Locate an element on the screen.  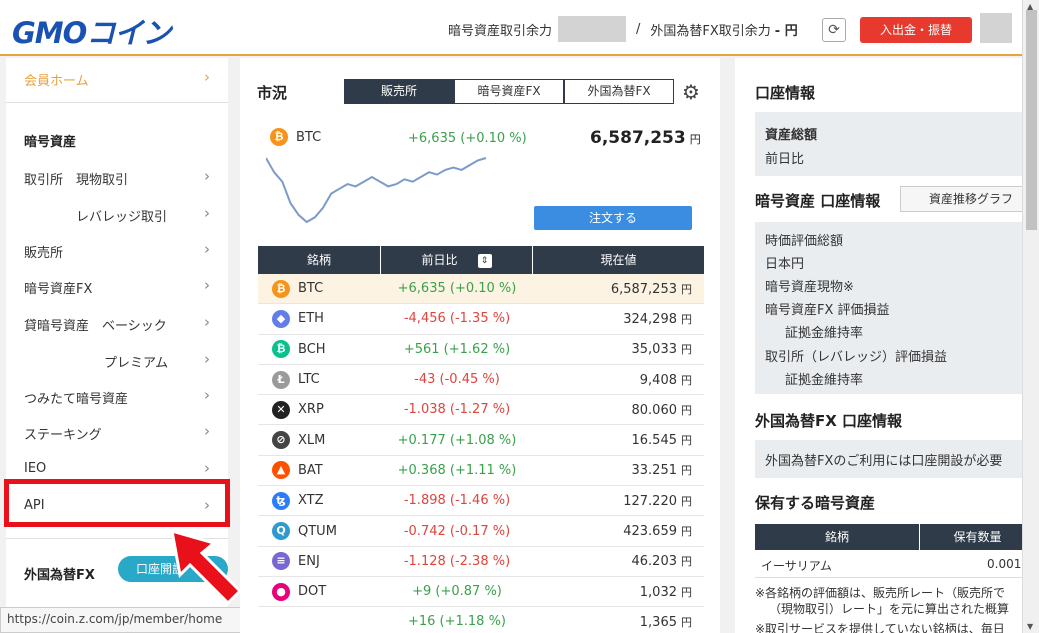
sidebar-item-crypto-fx: 暗号資産FX › is located at coordinates (117, 286).